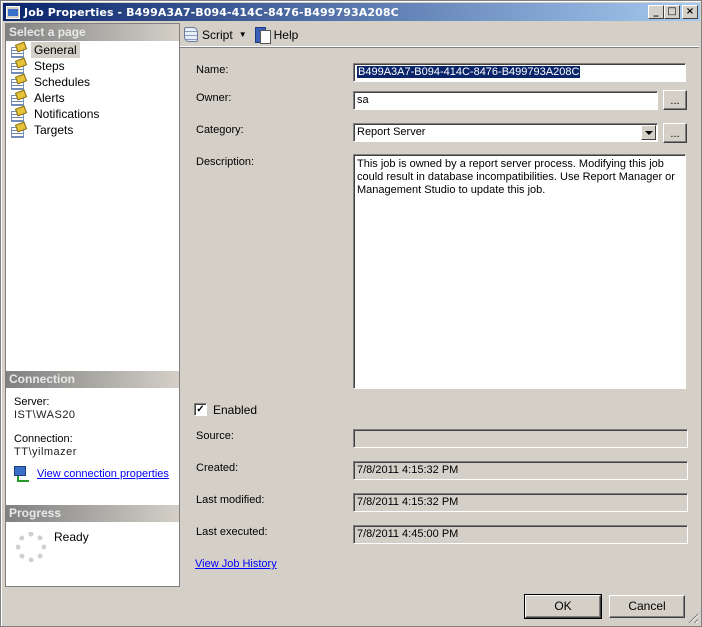 Image resolution: width=702 pixels, height=627 pixels. Describe the element at coordinates (692, 617) in the screenshot. I see `resize-grip-icon` at that location.